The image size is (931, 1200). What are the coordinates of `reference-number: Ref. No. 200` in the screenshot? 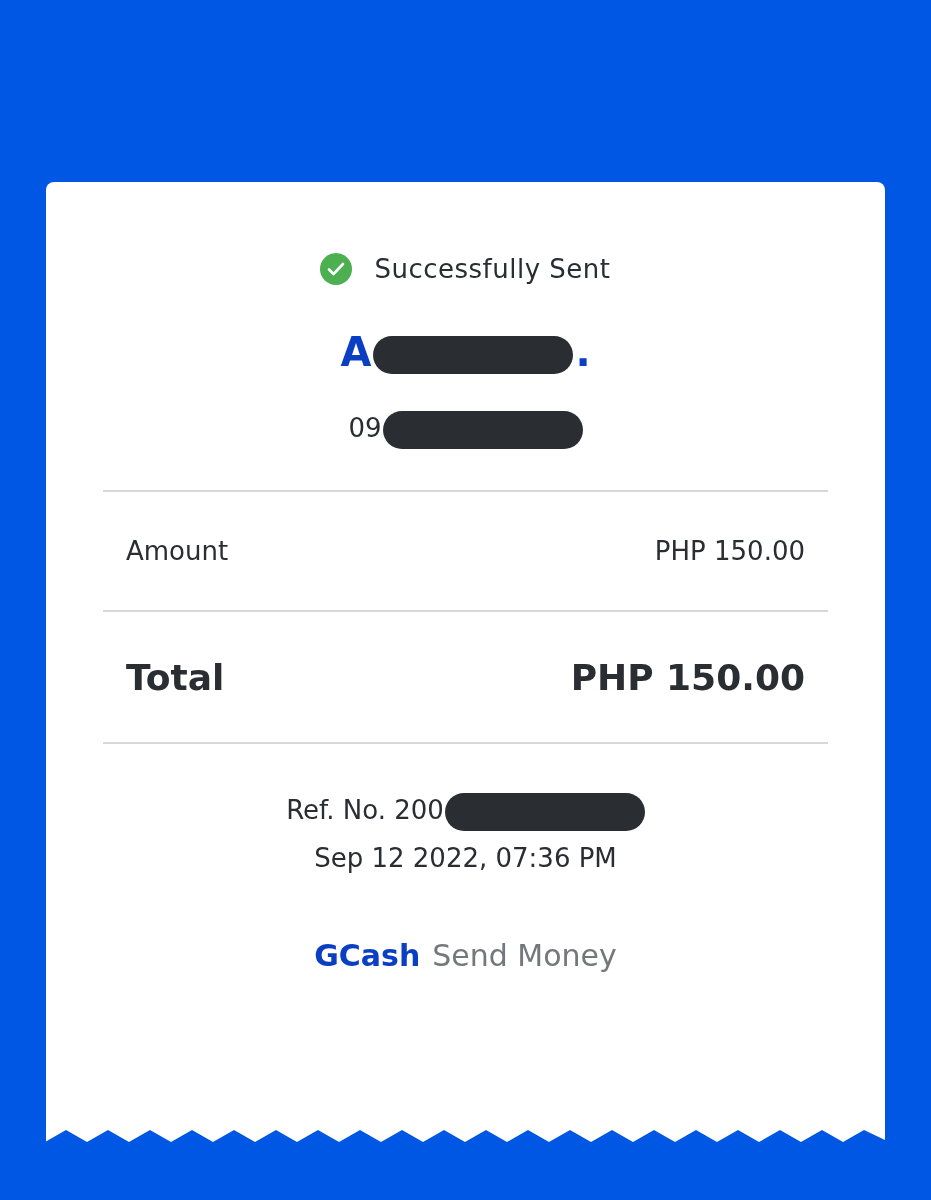 It's located at (365, 810).